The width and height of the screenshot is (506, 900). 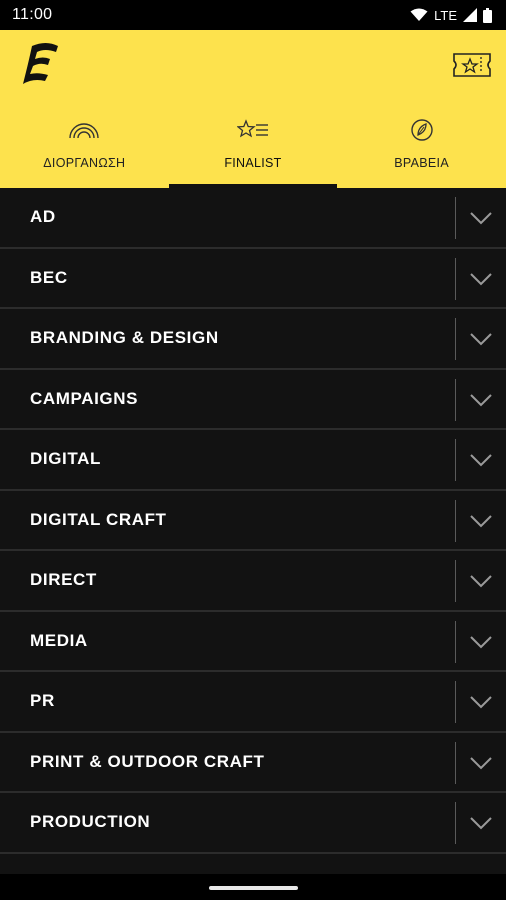 What do you see at coordinates (84, 163) in the screenshot?
I see `tab-organization-label: ΔΙΟΡΓΑΝΩΣΗ` at bounding box center [84, 163].